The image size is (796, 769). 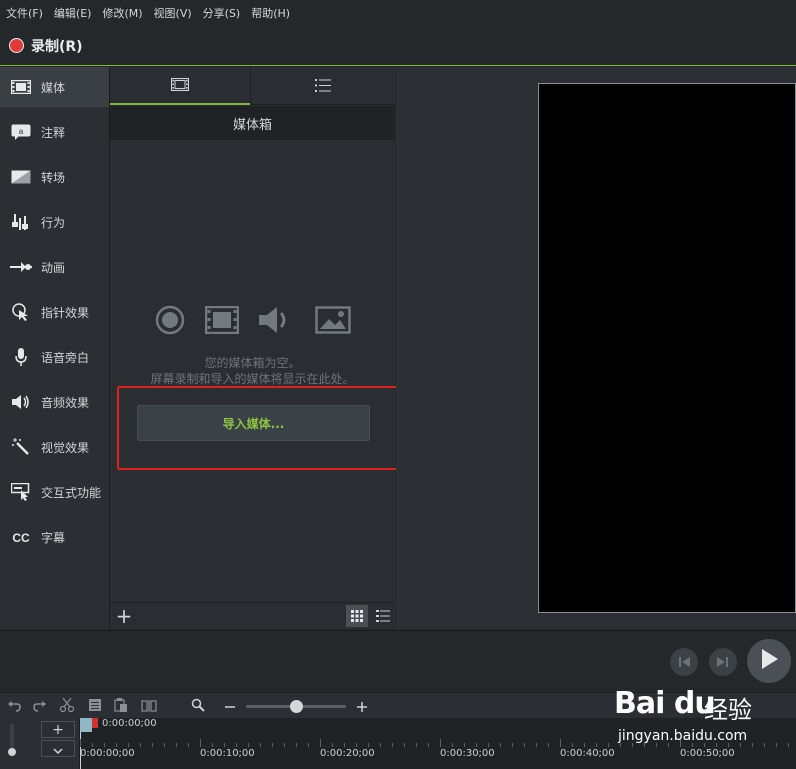 I want to click on playhead-end-marker, so click(x=95, y=723).